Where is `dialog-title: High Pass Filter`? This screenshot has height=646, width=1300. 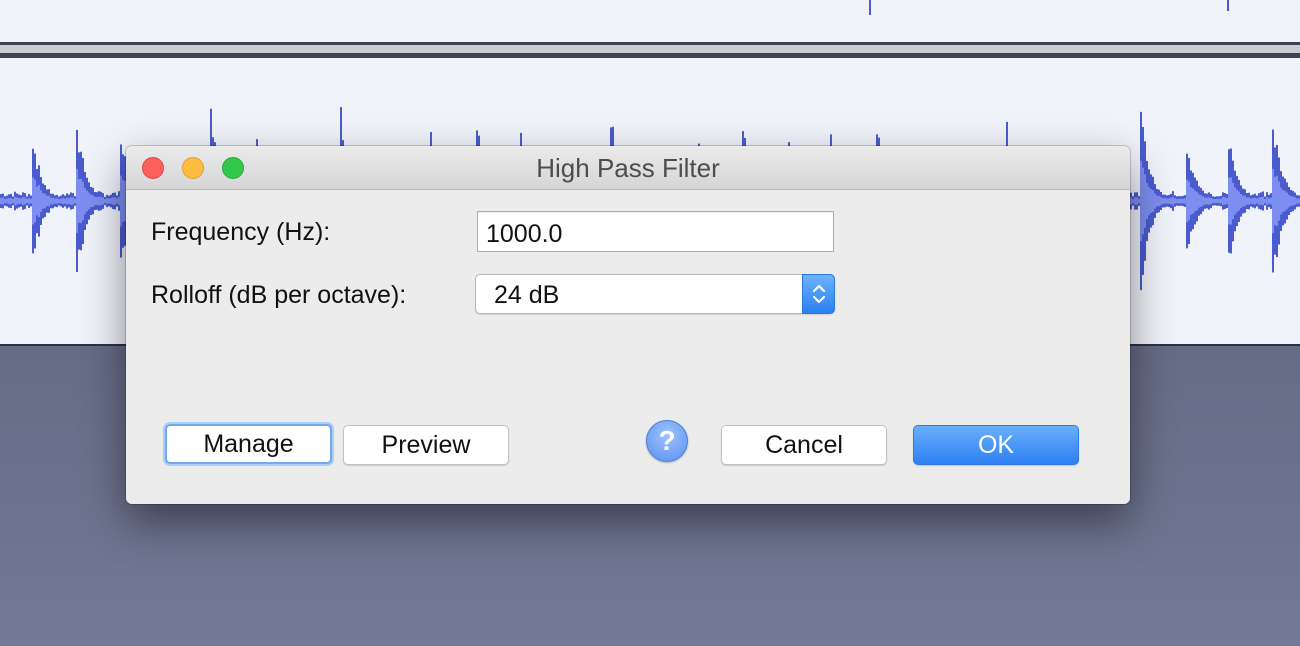
dialog-title: High Pass Filter is located at coordinates (628, 168).